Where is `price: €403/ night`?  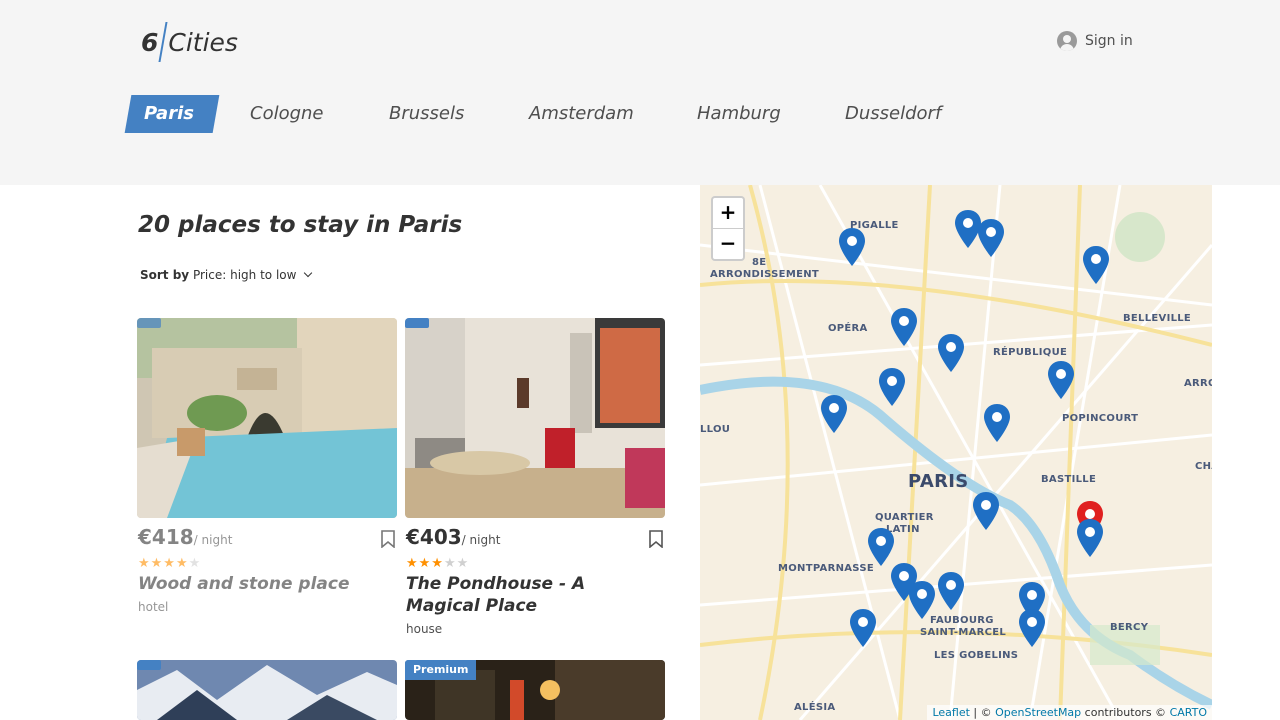
price: €403/ night is located at coordinates (453, 537).